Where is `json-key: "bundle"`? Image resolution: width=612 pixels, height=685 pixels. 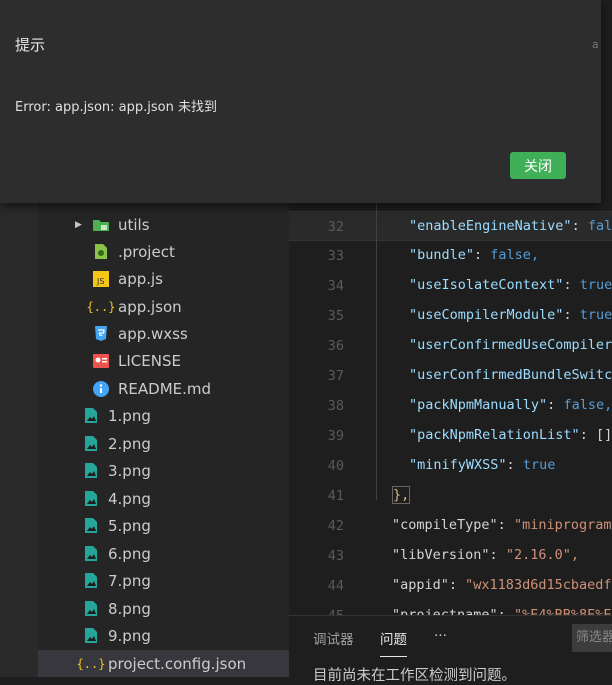 json-key: "bundle" is located at coordinates (442, 255).